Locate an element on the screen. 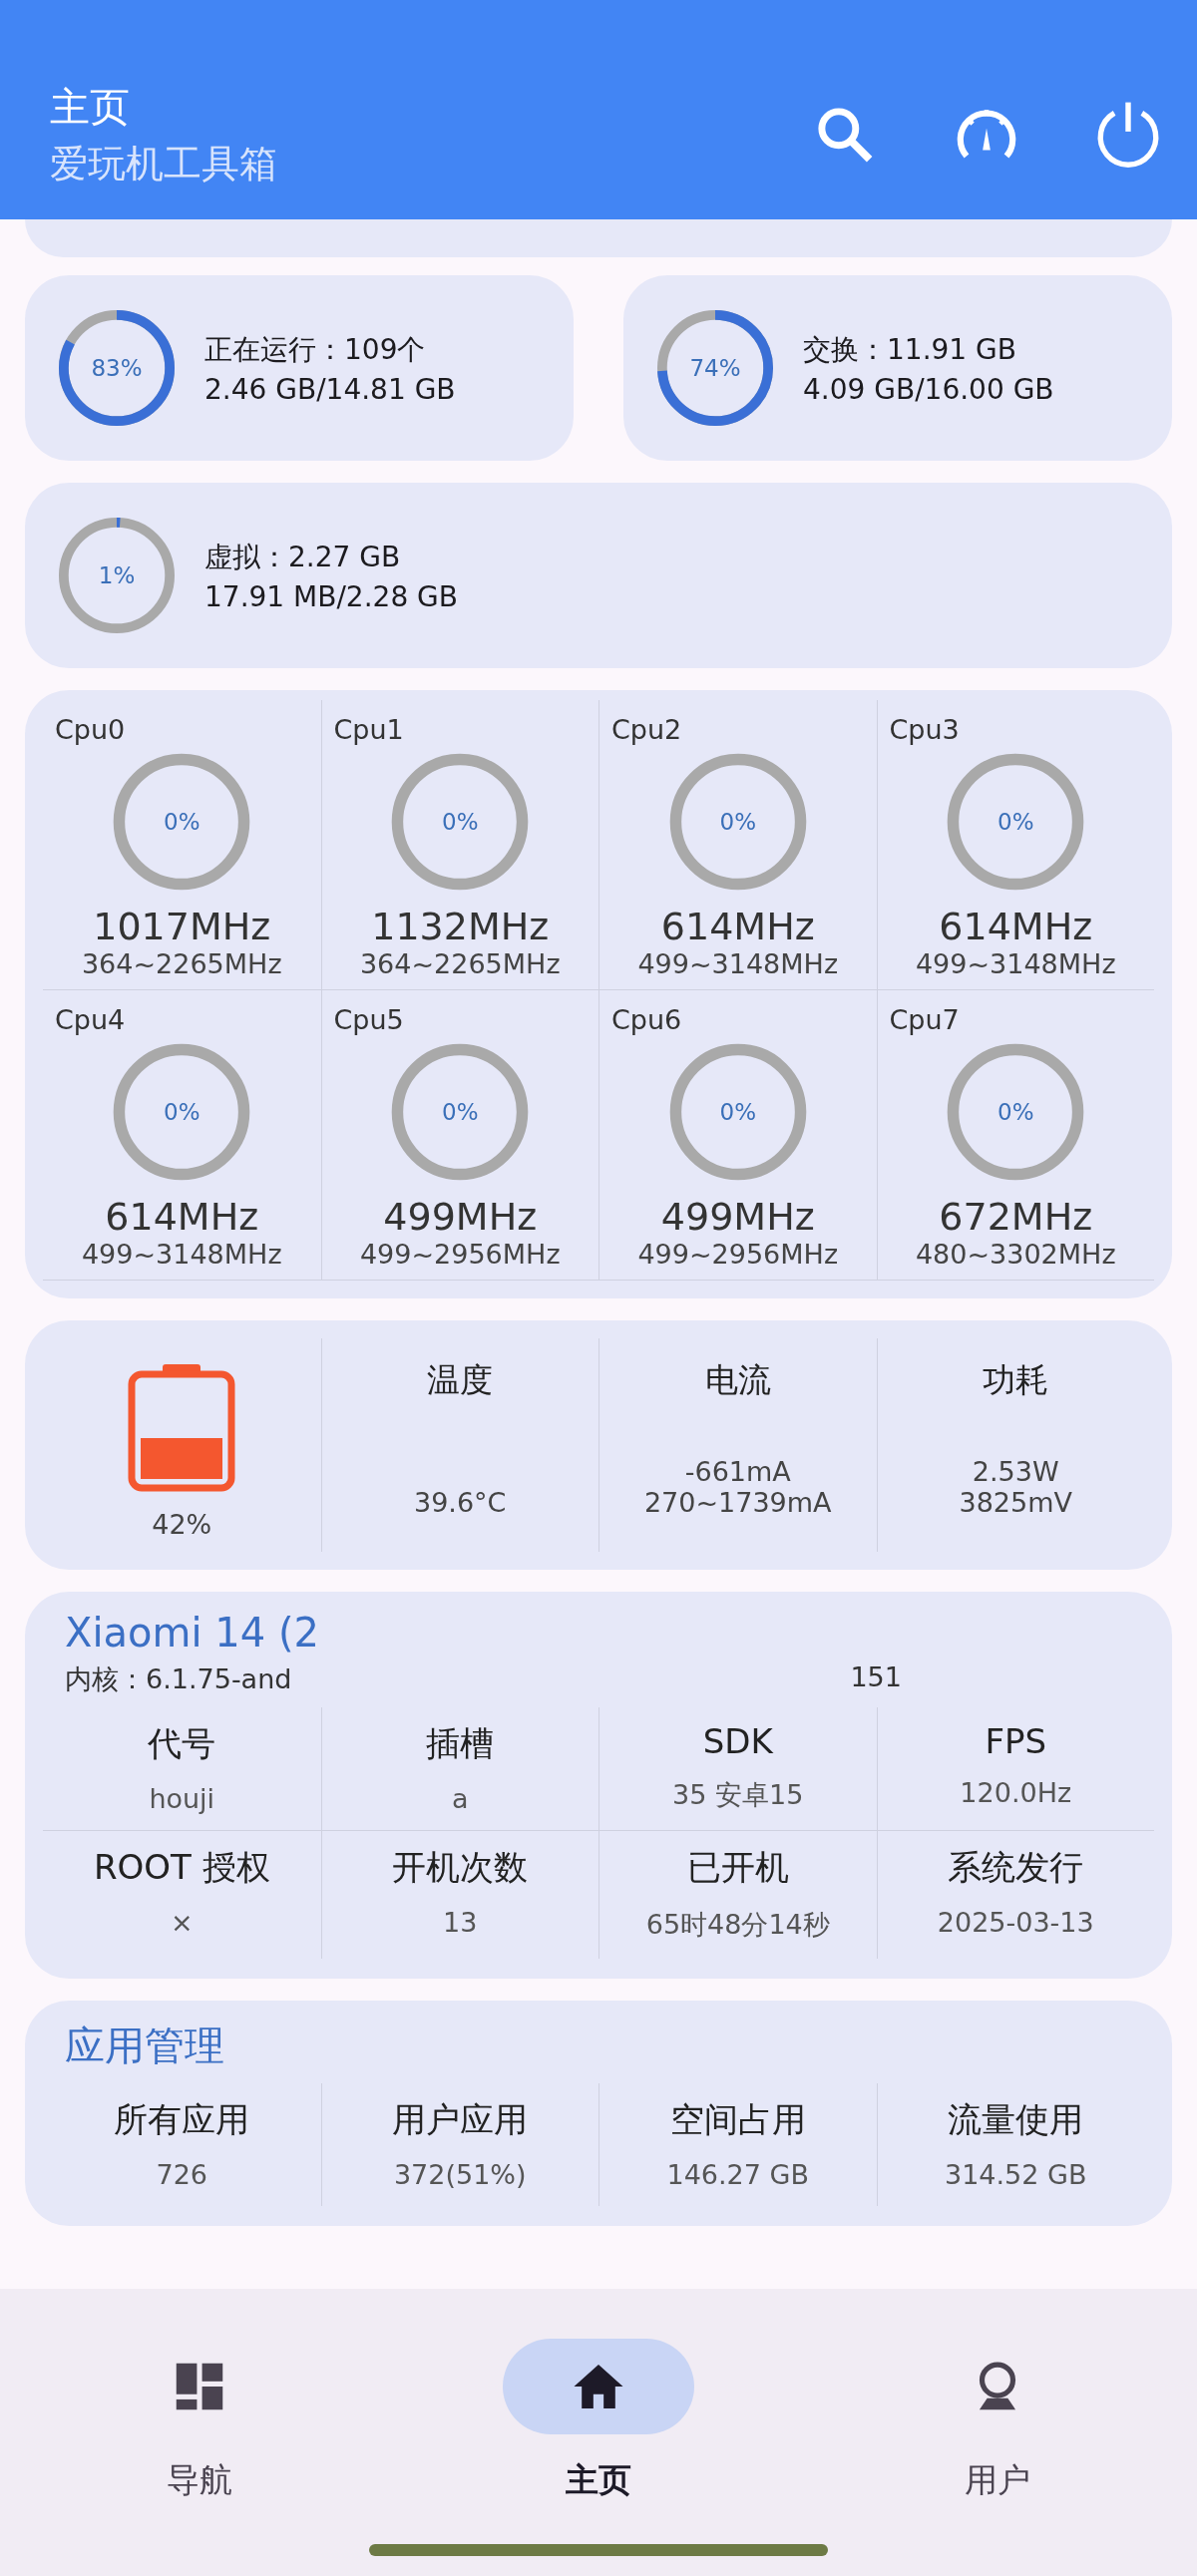 The width and height of the screenshot is (1197, 2576). cpu-name: Cpu4 is located at coordinates (90, 1019).